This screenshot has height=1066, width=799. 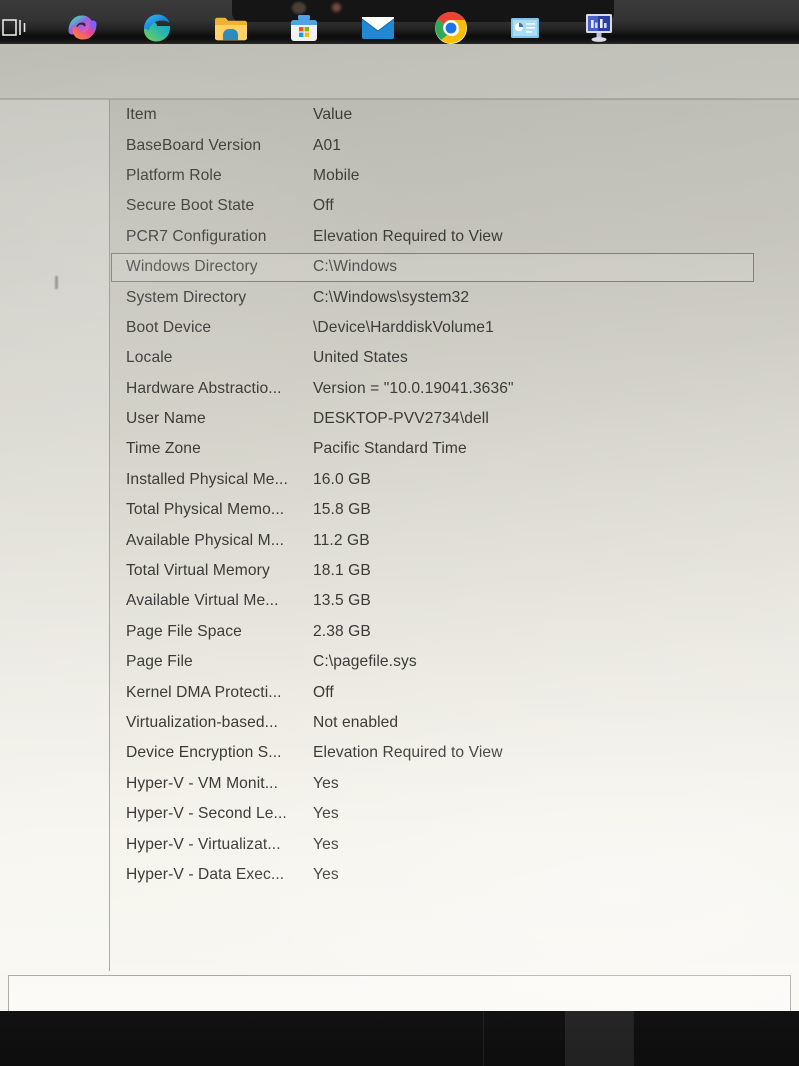 What do you see at coordinates (454, 540) in the screenshot?
I see `table-row: Available Physical M... 11.2 GB` at bounding box center [454, 540].